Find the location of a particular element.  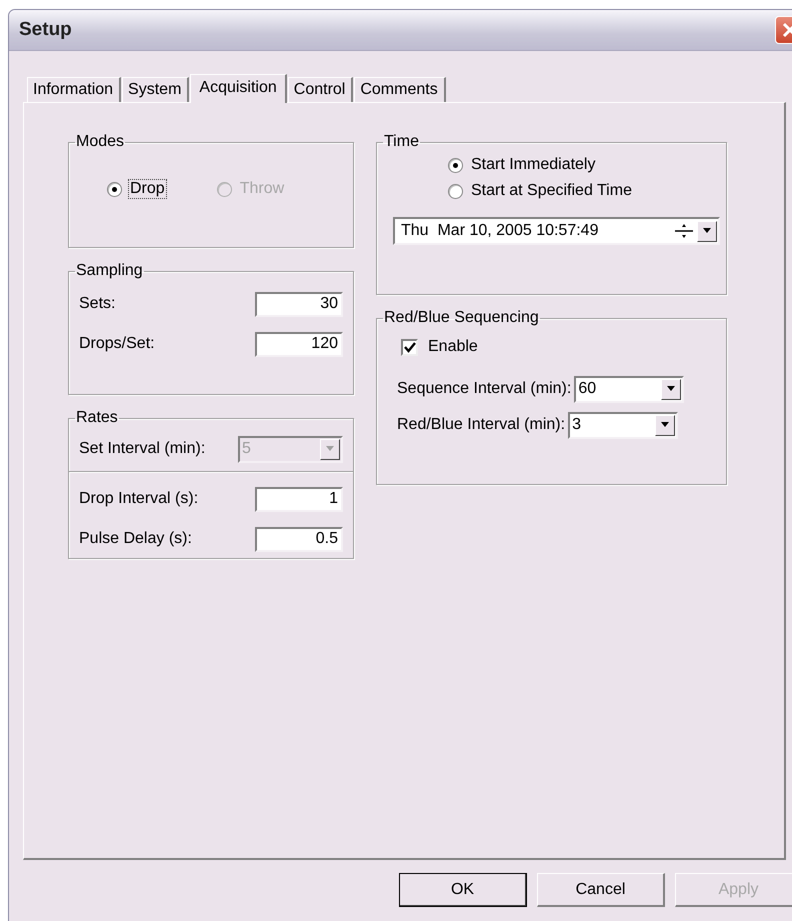

tab: System is located at coordinates (156, 89).